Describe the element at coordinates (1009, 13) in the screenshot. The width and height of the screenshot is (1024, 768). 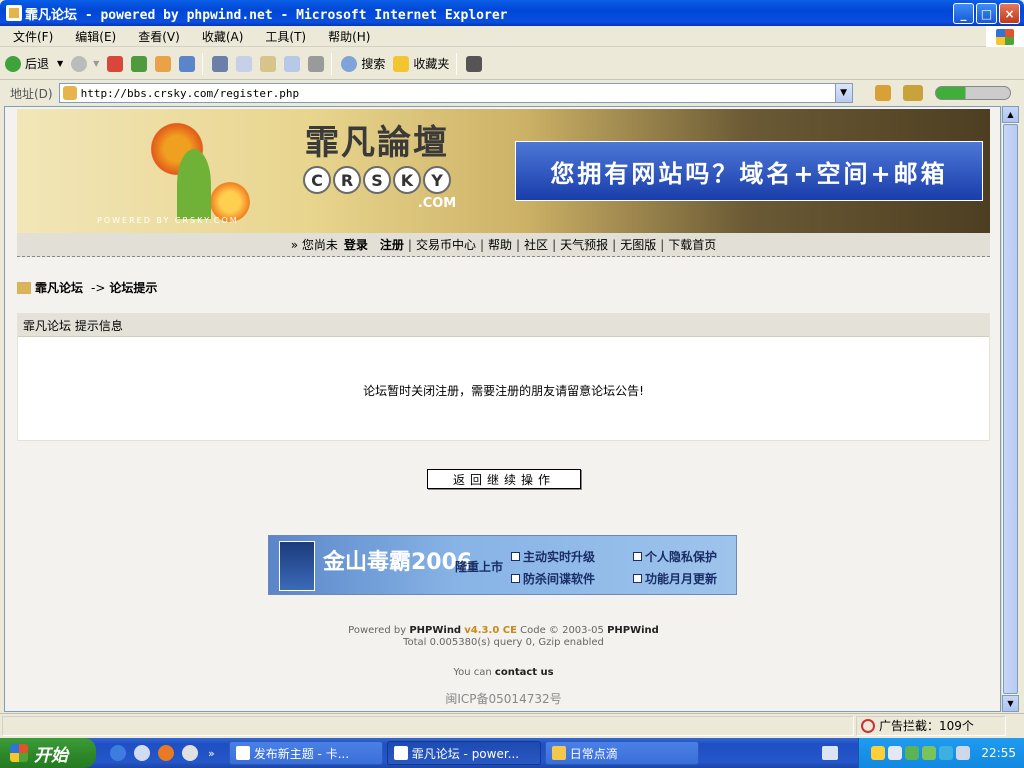
I see `close-button: ×` at that location.